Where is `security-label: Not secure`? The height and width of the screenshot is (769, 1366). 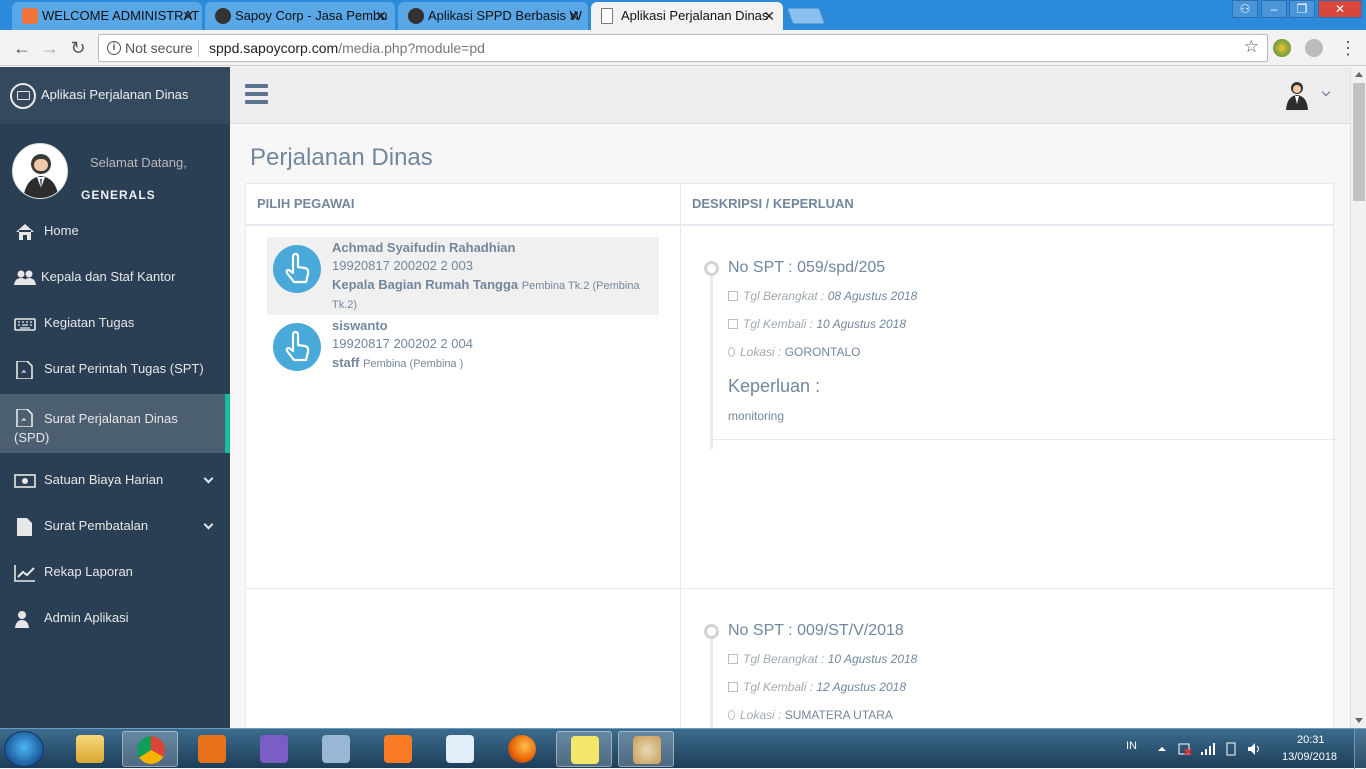
security-label: Not secure is located at coordinates (159, 48).